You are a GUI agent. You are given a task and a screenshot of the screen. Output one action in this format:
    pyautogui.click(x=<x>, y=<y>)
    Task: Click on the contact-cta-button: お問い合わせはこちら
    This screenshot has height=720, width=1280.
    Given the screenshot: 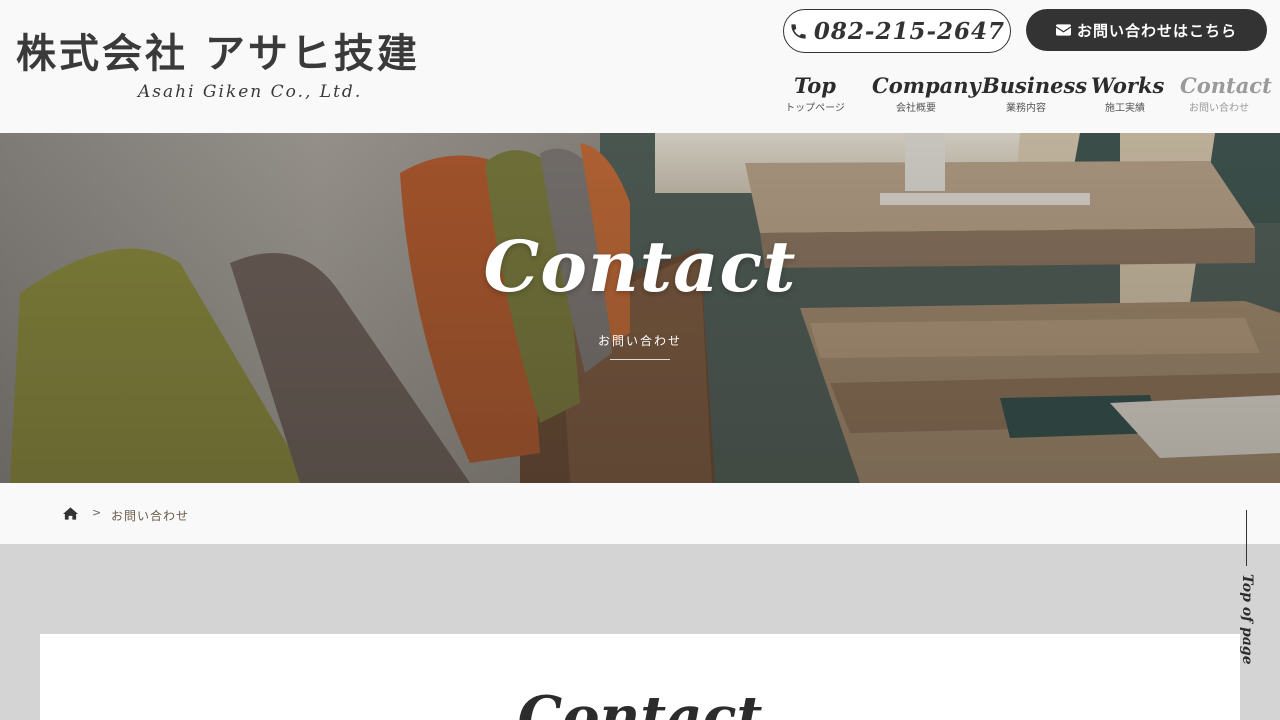 What is the action you would take?
    pyautogui.click(x=1146, y=30)
    